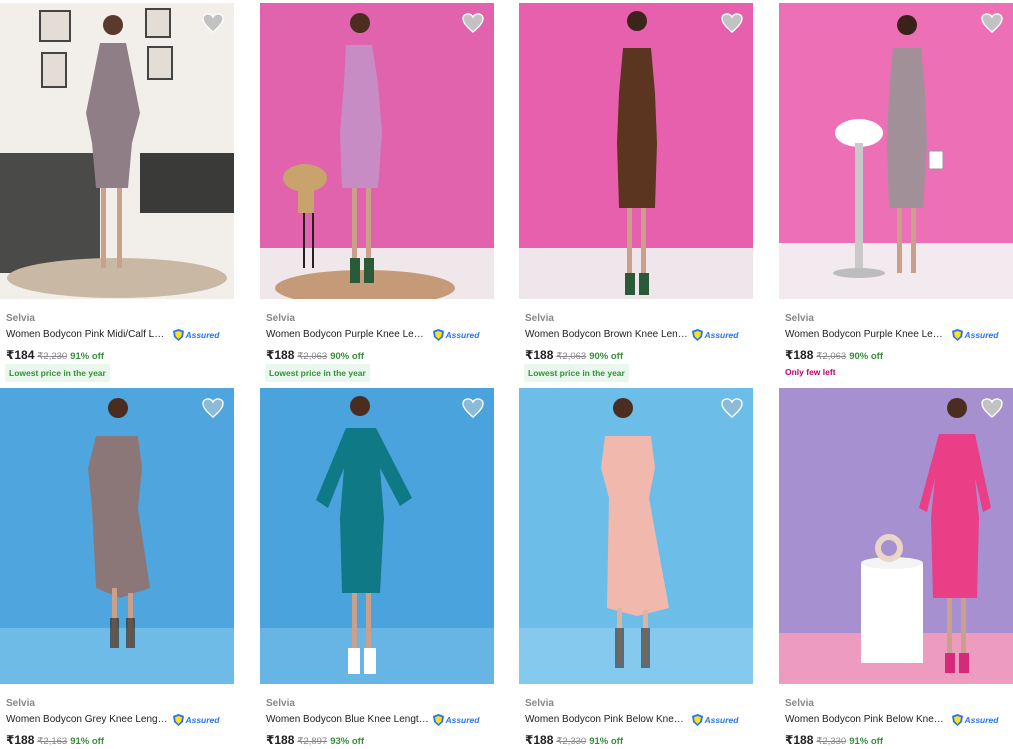  Describe the element at coordinates (20, 355) in the screenshot. I see `selling-price: ₹184` at that location.